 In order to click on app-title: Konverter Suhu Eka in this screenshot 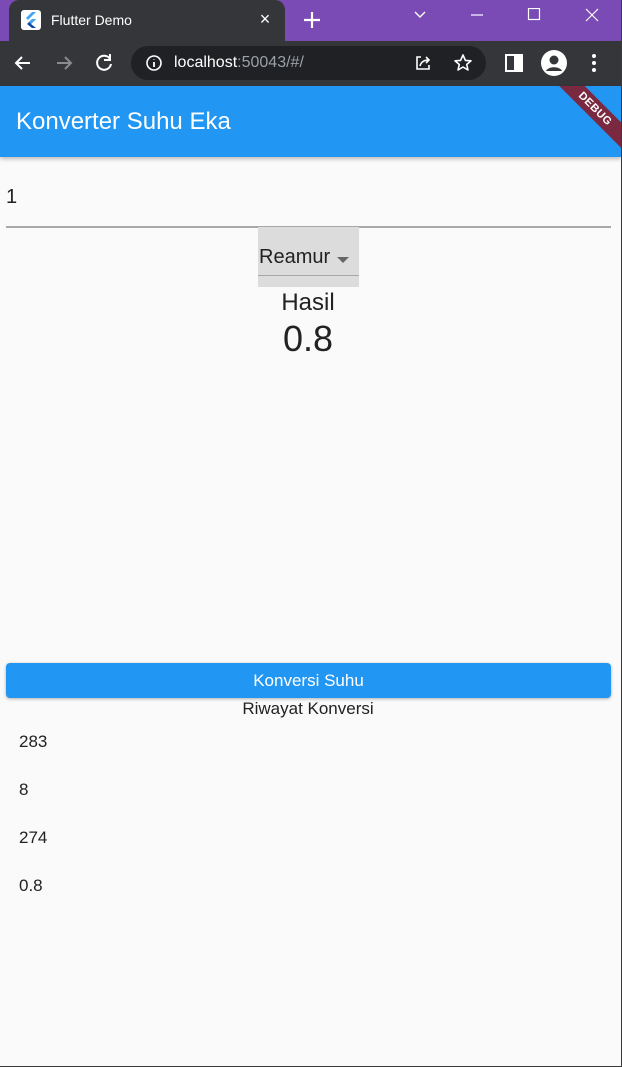, I will do `click(123, 121)`.